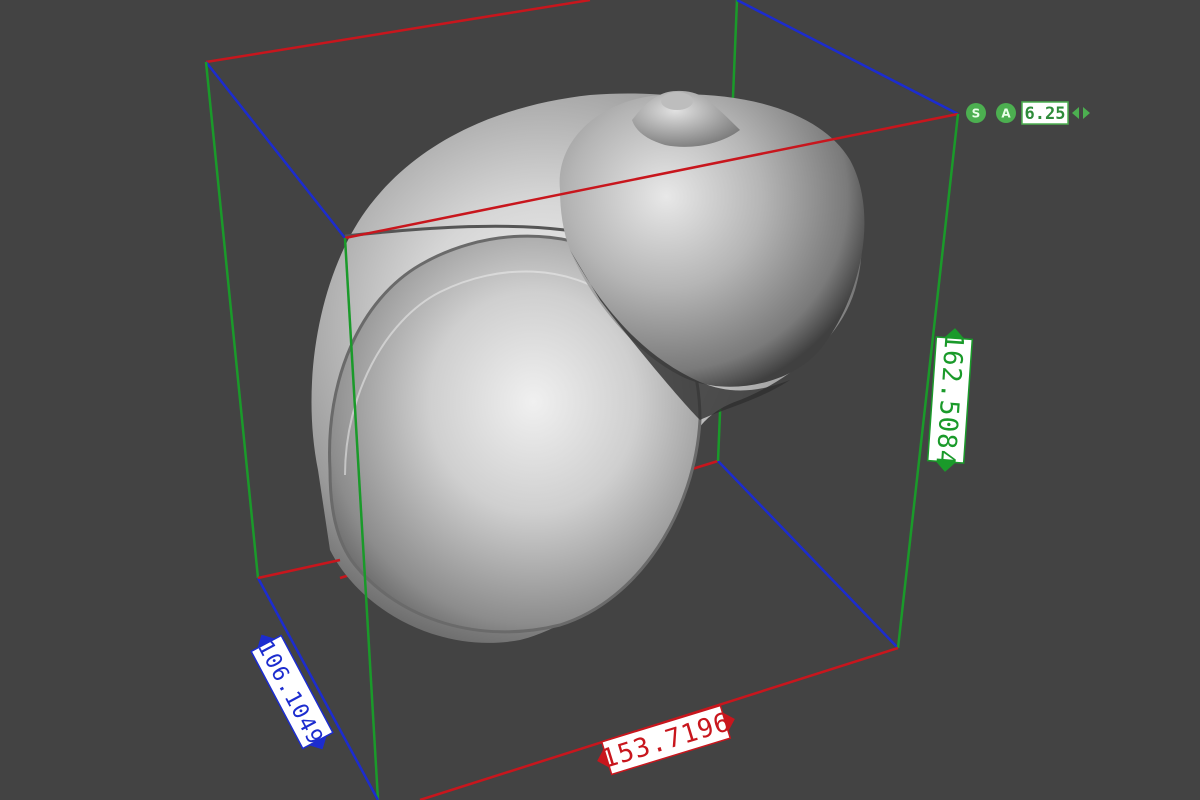  I want to click on depth-dimension-label: 106.1049, so click(291, 692).